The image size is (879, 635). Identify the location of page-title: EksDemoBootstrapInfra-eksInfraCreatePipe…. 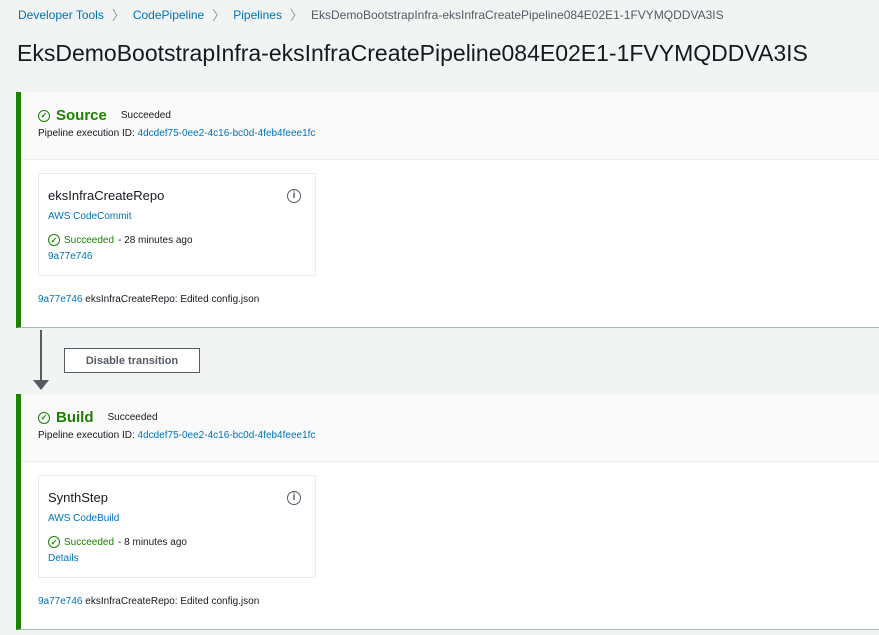
(412, 53).